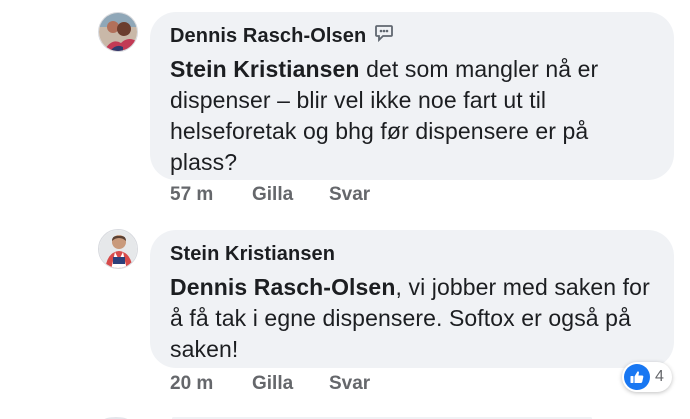 The width and height of the screenshot is (690, 419). What do you see at coordinates (637, 377) in the screenshot?
I see `thumbs-up-icon` at bounding box center [637, 377].